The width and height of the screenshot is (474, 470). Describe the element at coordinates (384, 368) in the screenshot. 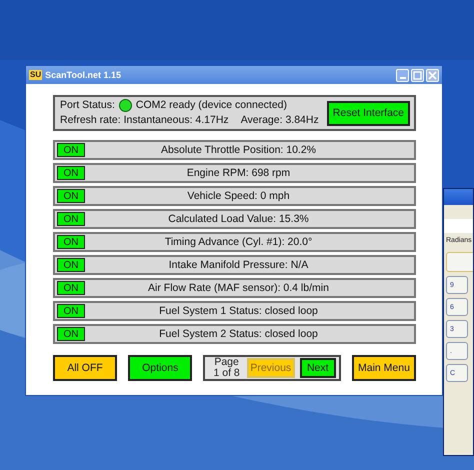

I see `main-menu-button: Main Menu` at that location.